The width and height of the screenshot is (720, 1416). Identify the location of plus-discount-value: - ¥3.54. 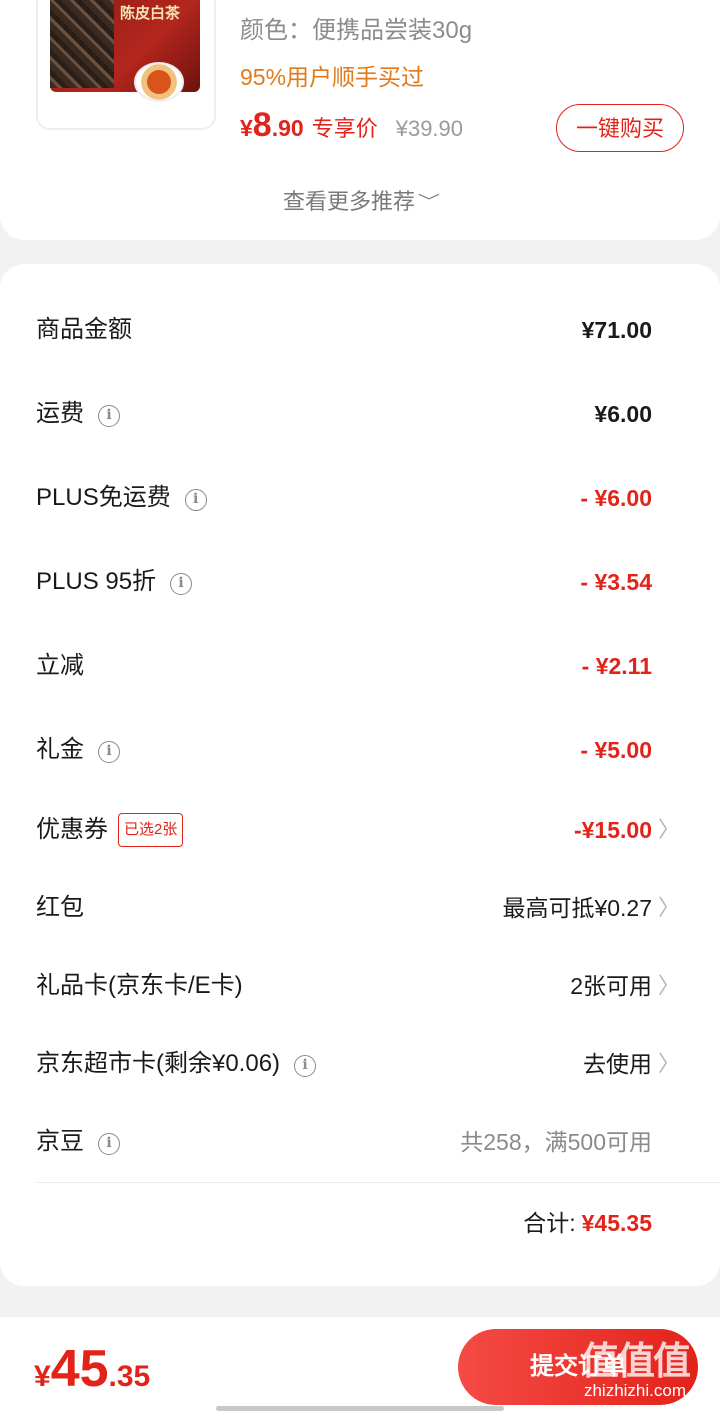
(616, 582).